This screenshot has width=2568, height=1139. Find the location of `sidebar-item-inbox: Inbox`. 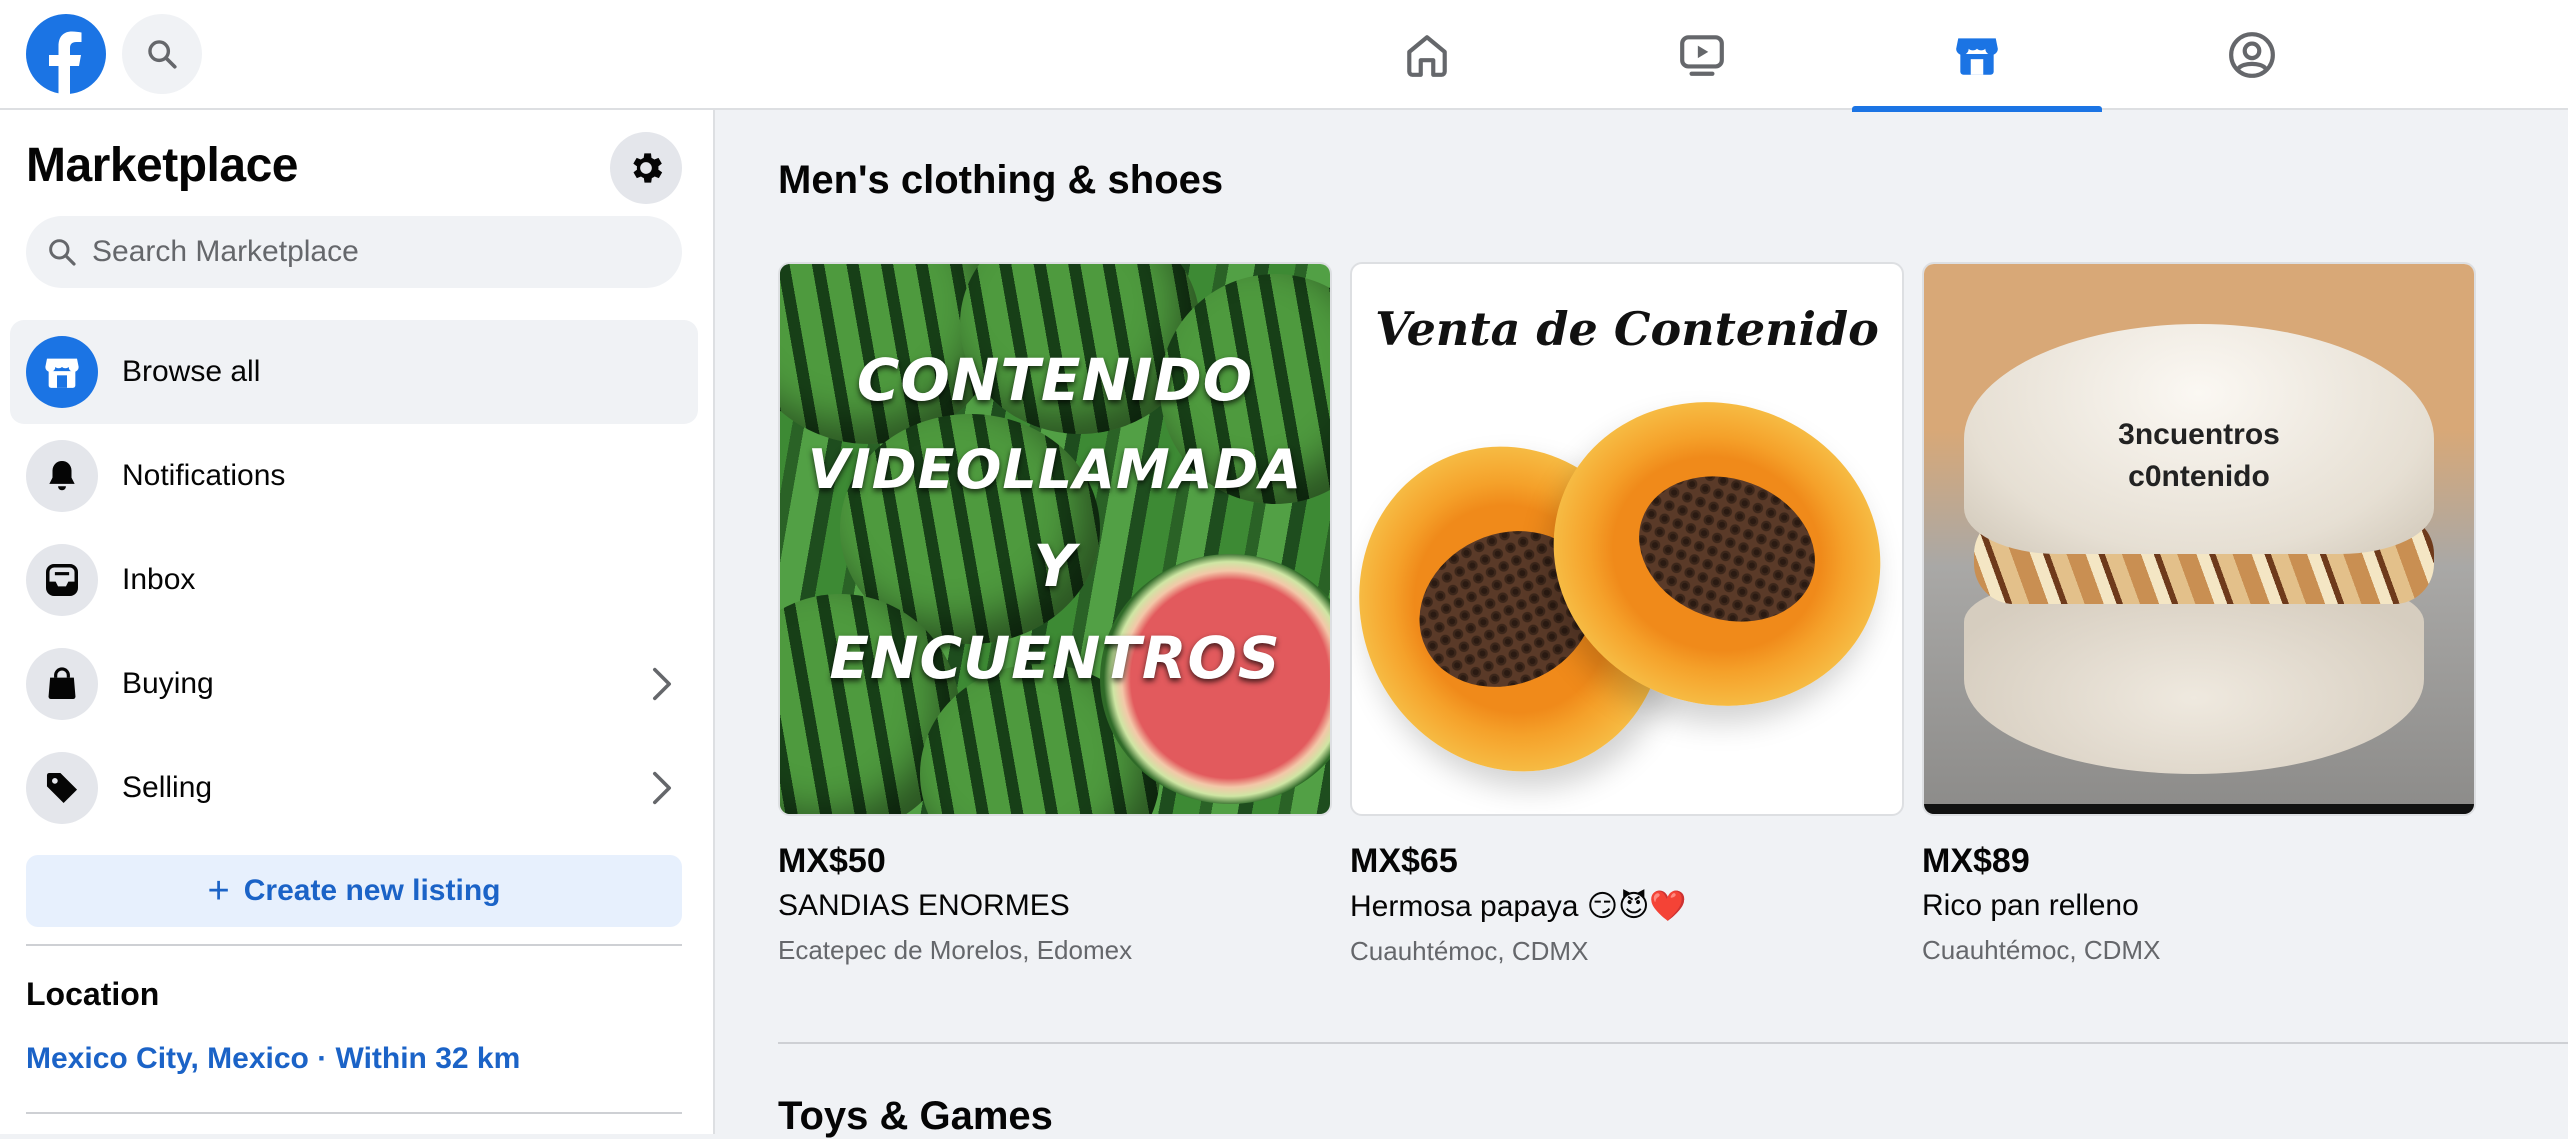

sidebar-item-inbox: Inbox is located at coordinates (354, 580).